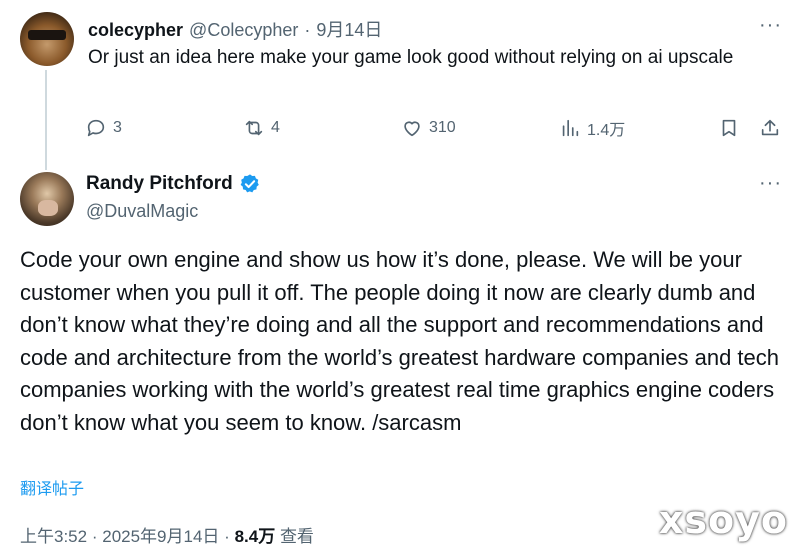 Image resolution: width=800 pixels, height=551 pixels. What do you see at coordinates (254, 128) in the screenshot?
I see `retweet-icon` at bounding box center [254, 128].